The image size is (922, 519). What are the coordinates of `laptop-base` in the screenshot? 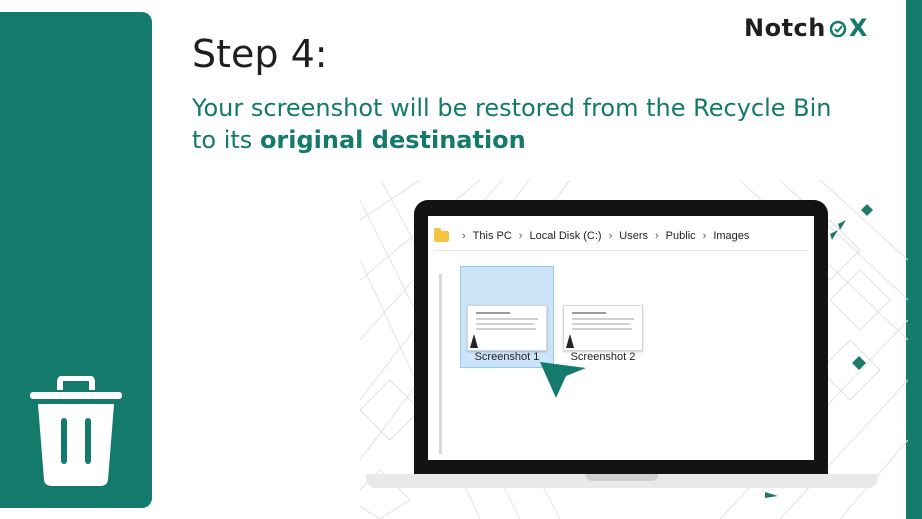 It's located at (622, 481).